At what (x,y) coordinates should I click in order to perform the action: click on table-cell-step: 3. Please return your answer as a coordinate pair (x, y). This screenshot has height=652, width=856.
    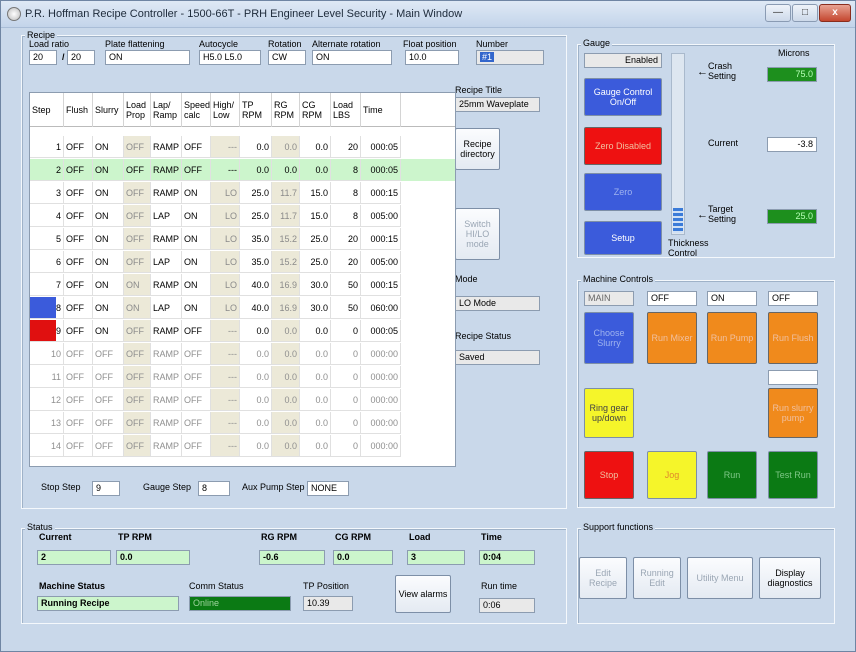
    Looking at the image, I should click on (47, 193).